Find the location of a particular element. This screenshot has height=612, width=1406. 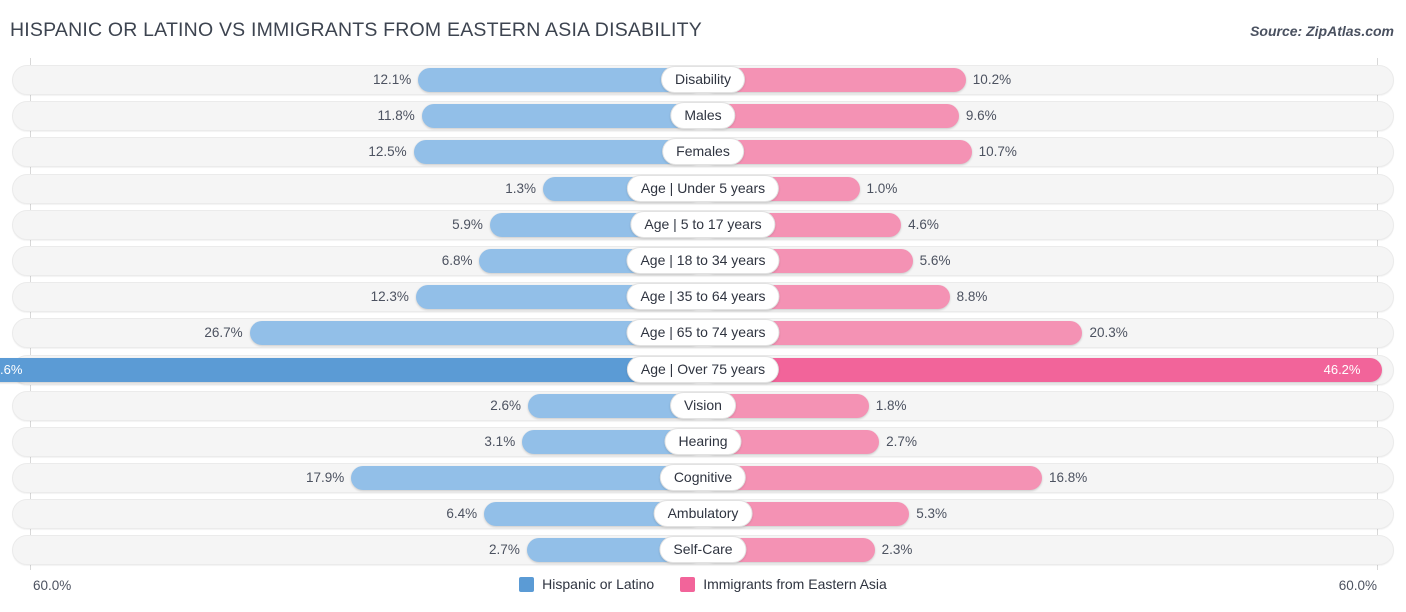

source-attribution: Source: ZipAtlas.com is located at coordinates (1322, 31).